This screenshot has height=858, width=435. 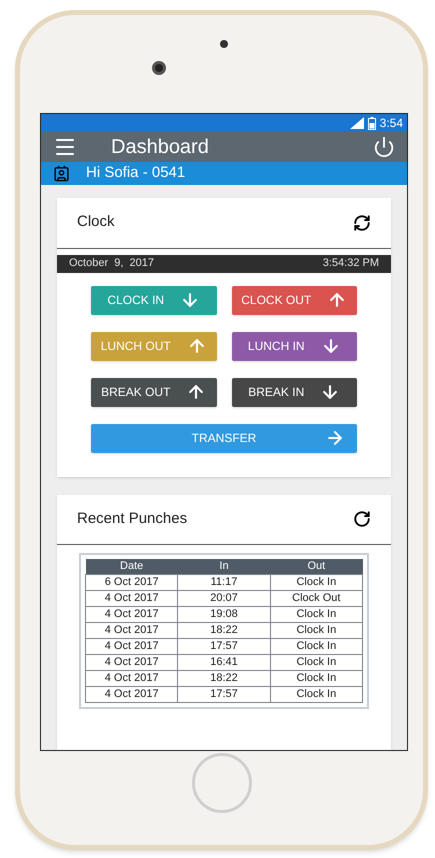 I want to click on camera-icon, so click(x=159, y=68).